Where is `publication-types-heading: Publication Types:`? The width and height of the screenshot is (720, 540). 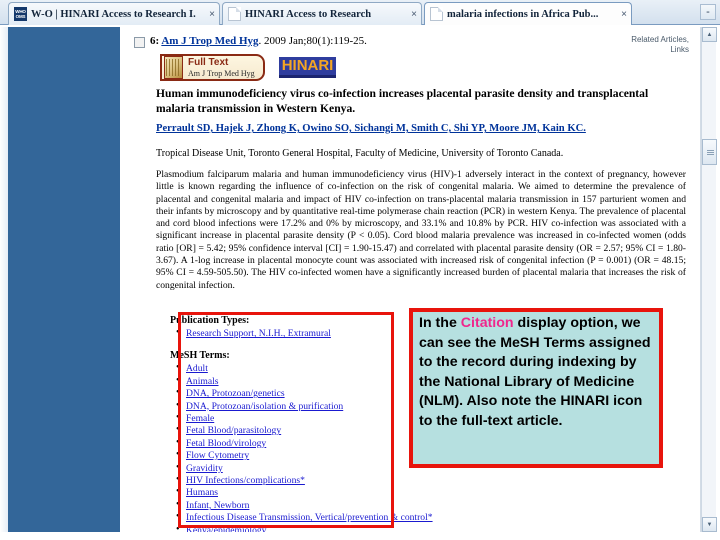 publication-types-heading: Publication Types: is located at coordinates (210, 320).